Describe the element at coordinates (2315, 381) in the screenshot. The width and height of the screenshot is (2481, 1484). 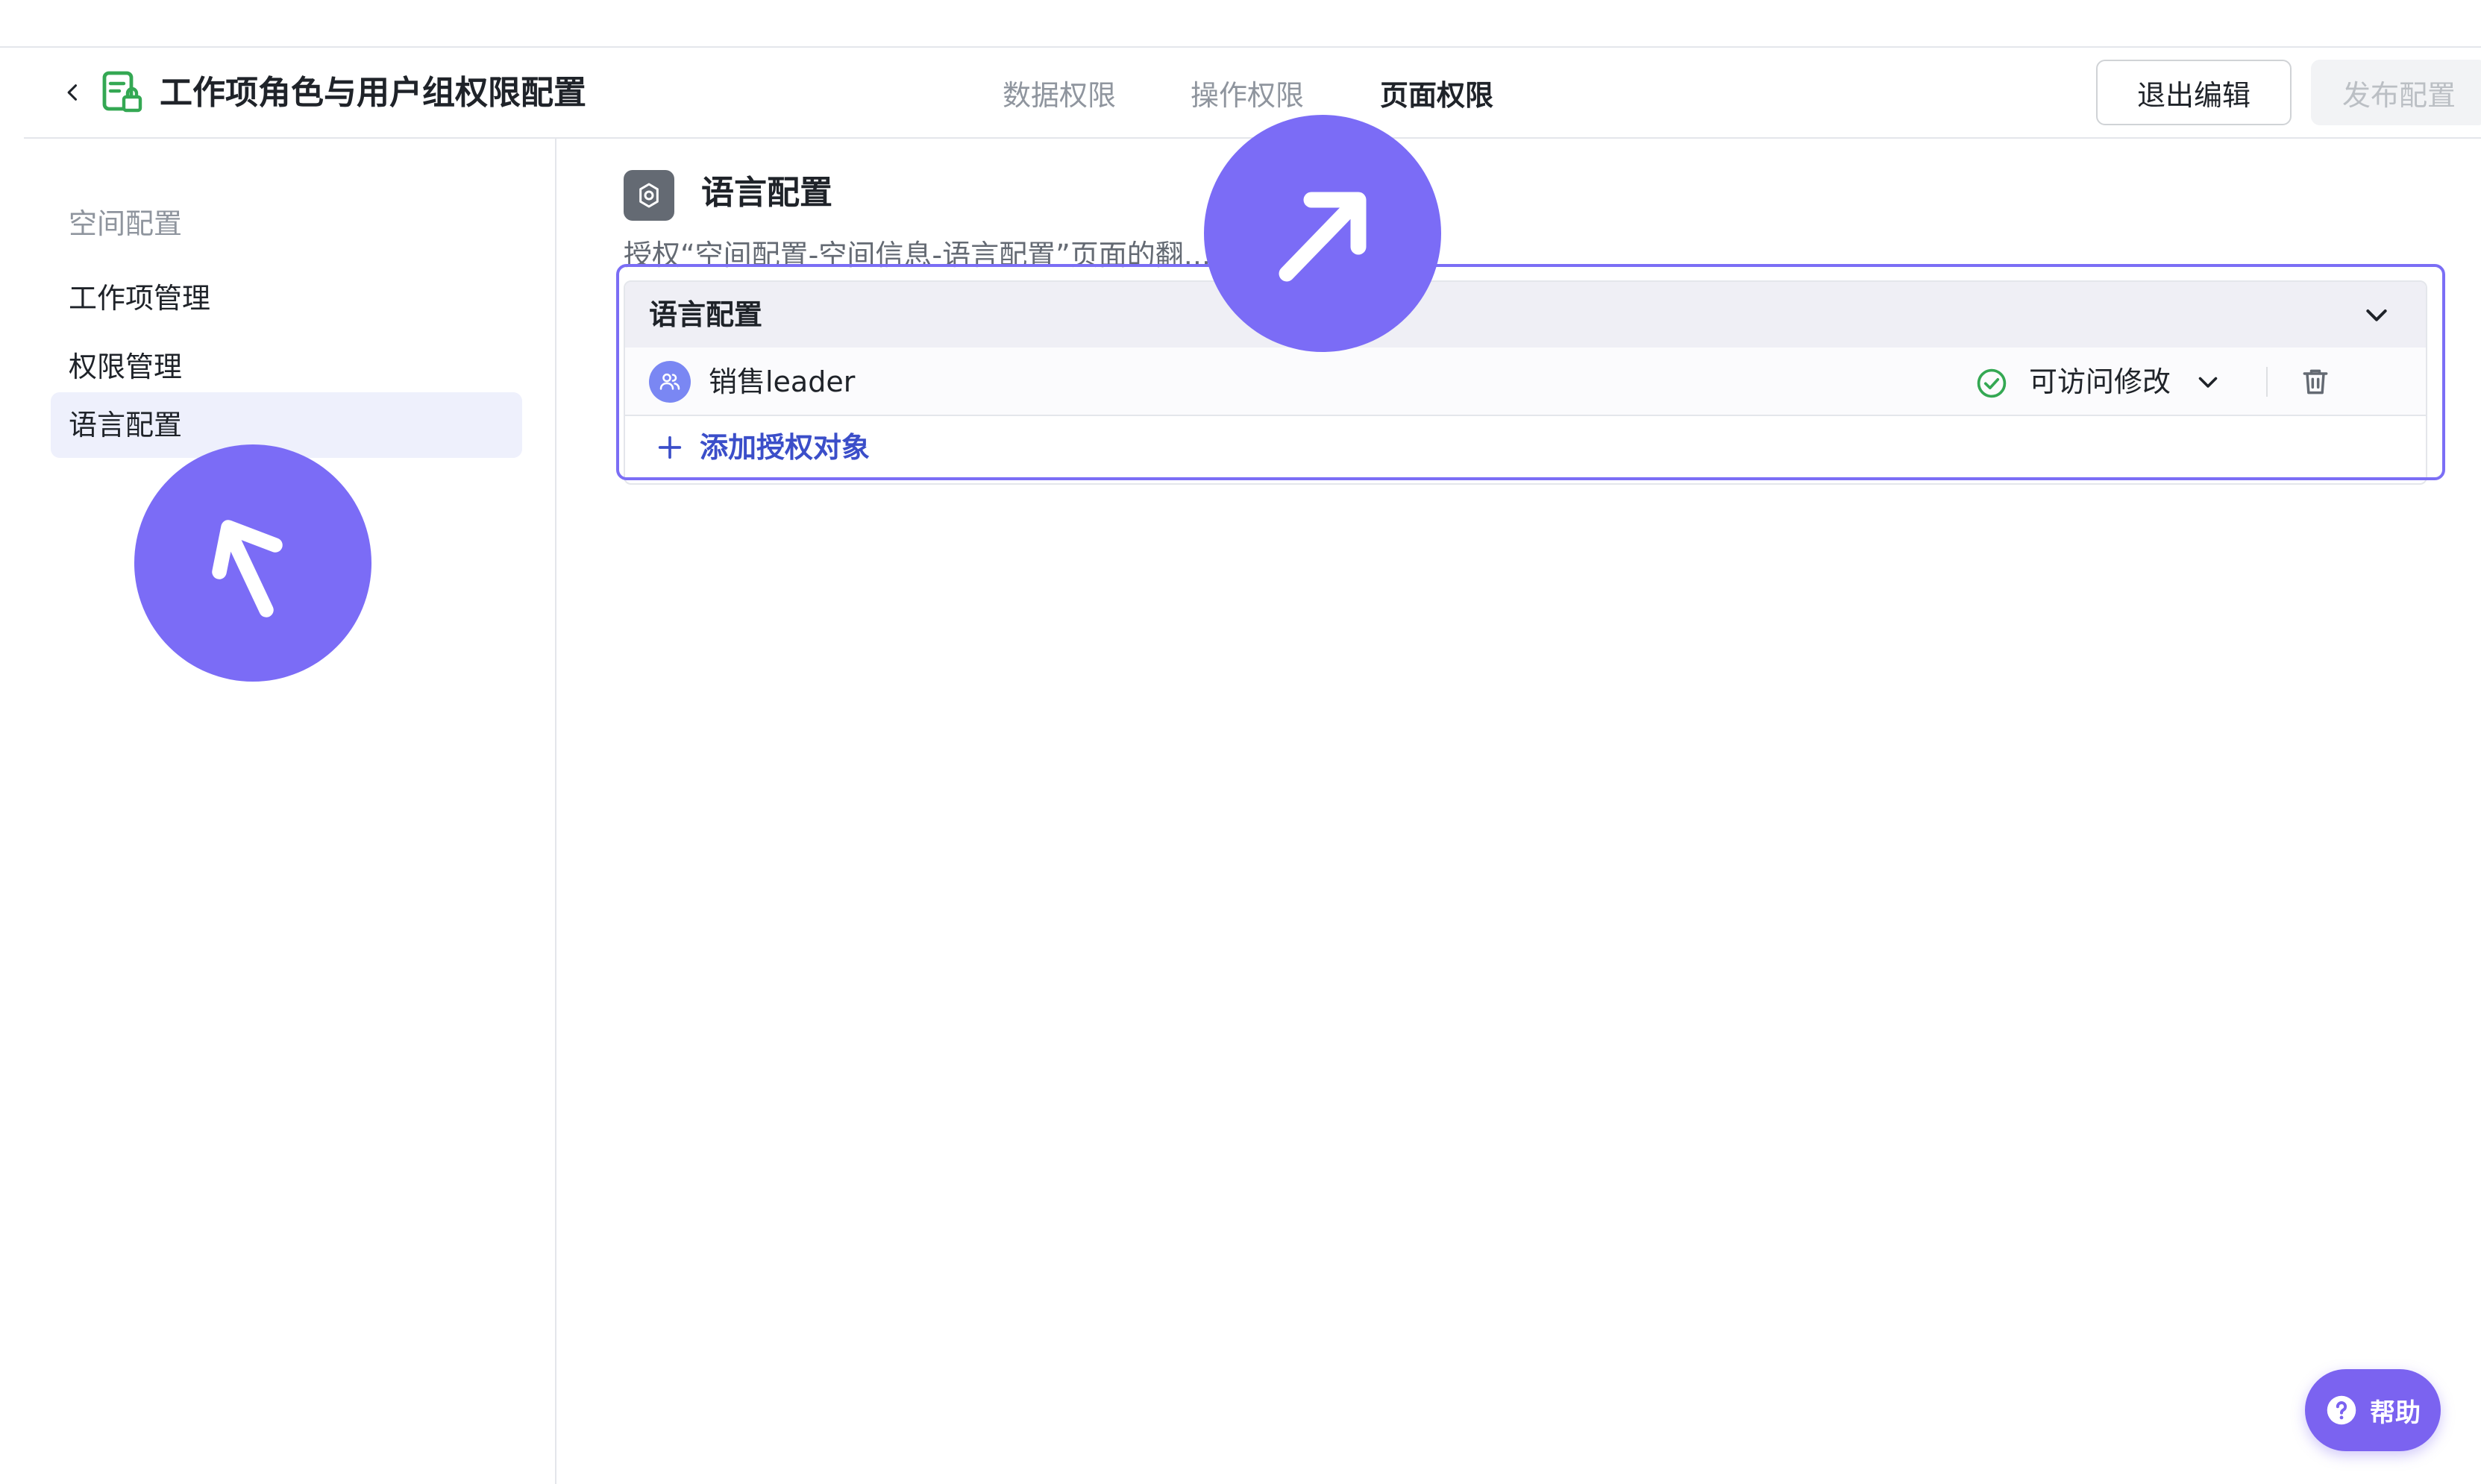
I see `trash-icon` at that location.